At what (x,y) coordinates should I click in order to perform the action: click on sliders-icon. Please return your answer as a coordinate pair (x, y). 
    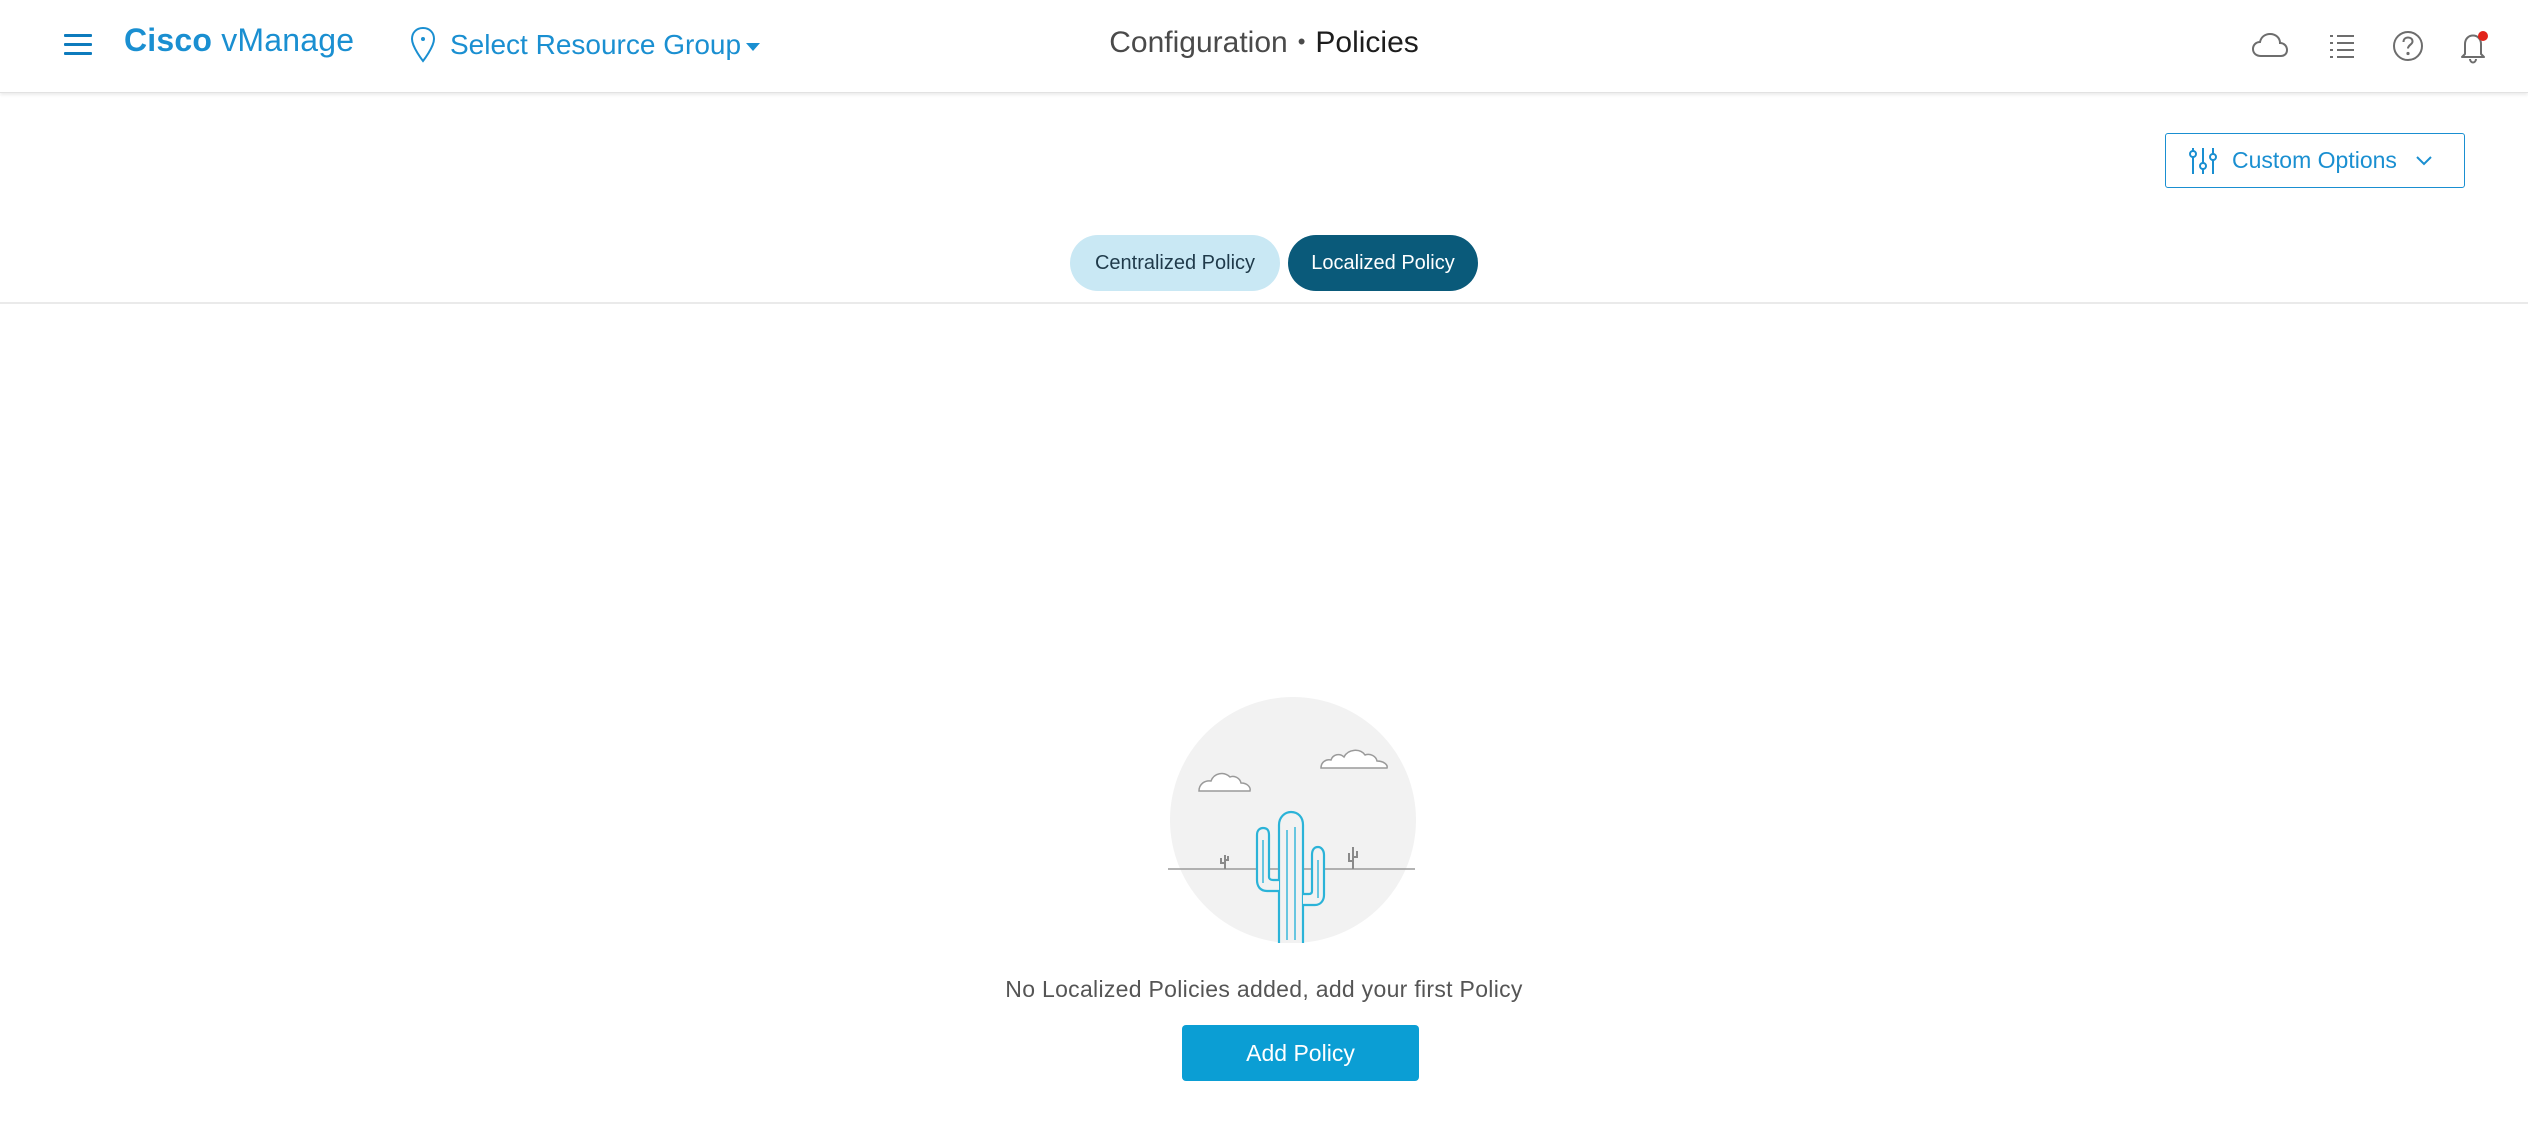
    Looking at the image, I should click on (2203, 160).